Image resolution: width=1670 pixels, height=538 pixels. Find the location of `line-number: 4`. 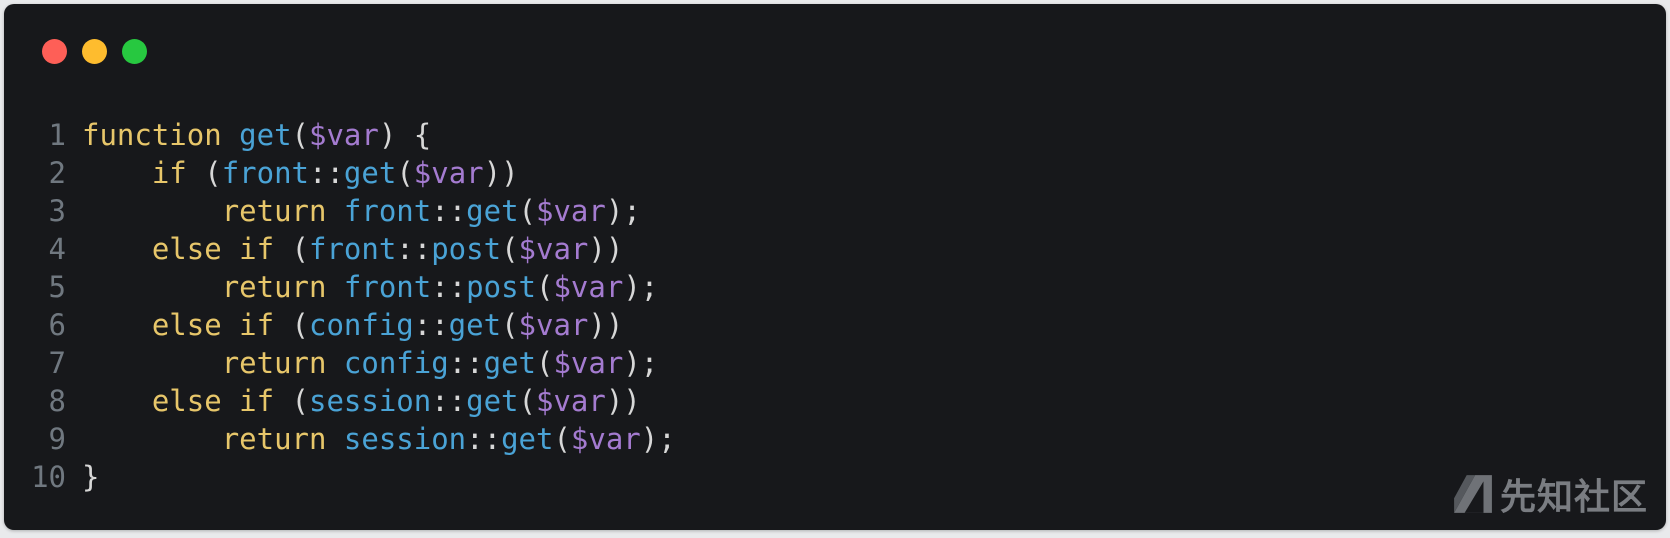

line-number: 4 is located at coordinates (57, 249).